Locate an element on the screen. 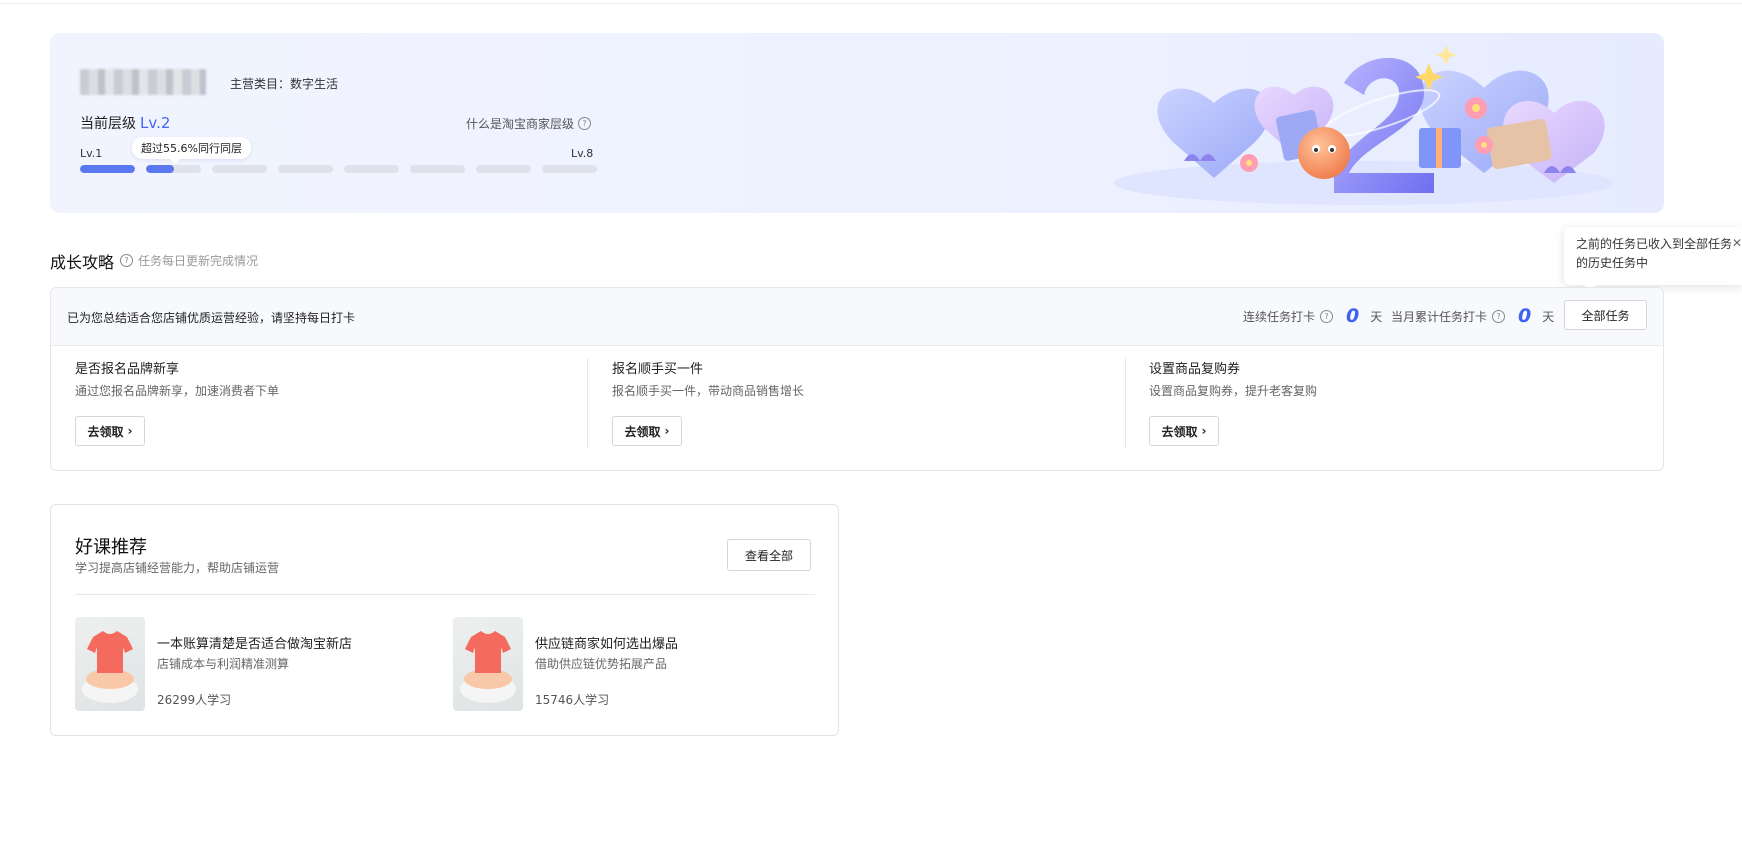 This screenshot has width=1742, height=853. close-icon: ✕ is located at coordinates (1737, 243).